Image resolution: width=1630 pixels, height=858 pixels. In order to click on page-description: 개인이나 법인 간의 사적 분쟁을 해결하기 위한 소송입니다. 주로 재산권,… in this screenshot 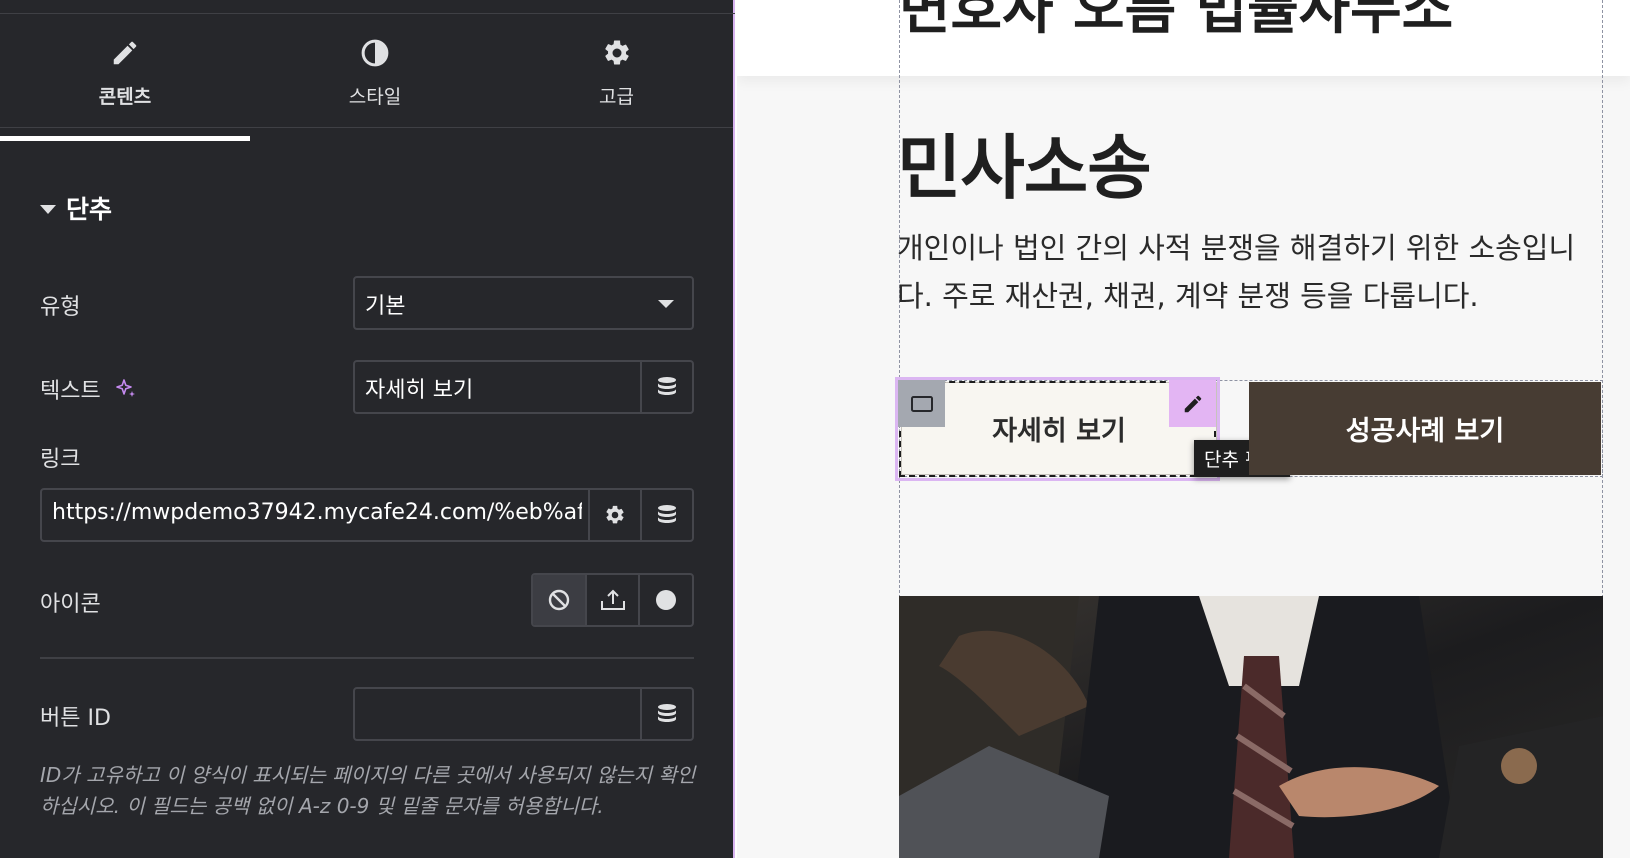, I will do `click(1236, 272)`.